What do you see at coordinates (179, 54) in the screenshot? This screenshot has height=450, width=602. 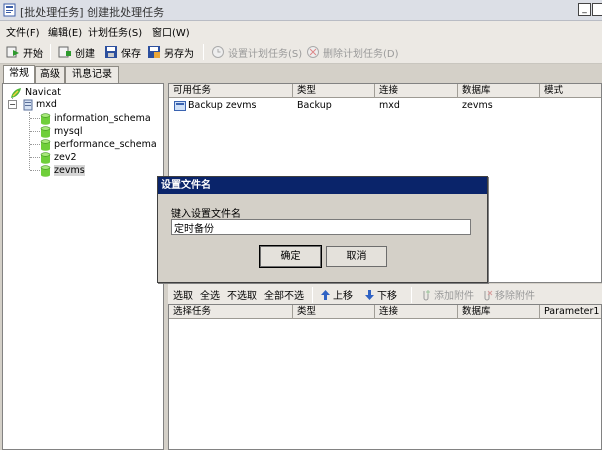 I see `save-as-label: 另存为` at bounding box center [179, 54].